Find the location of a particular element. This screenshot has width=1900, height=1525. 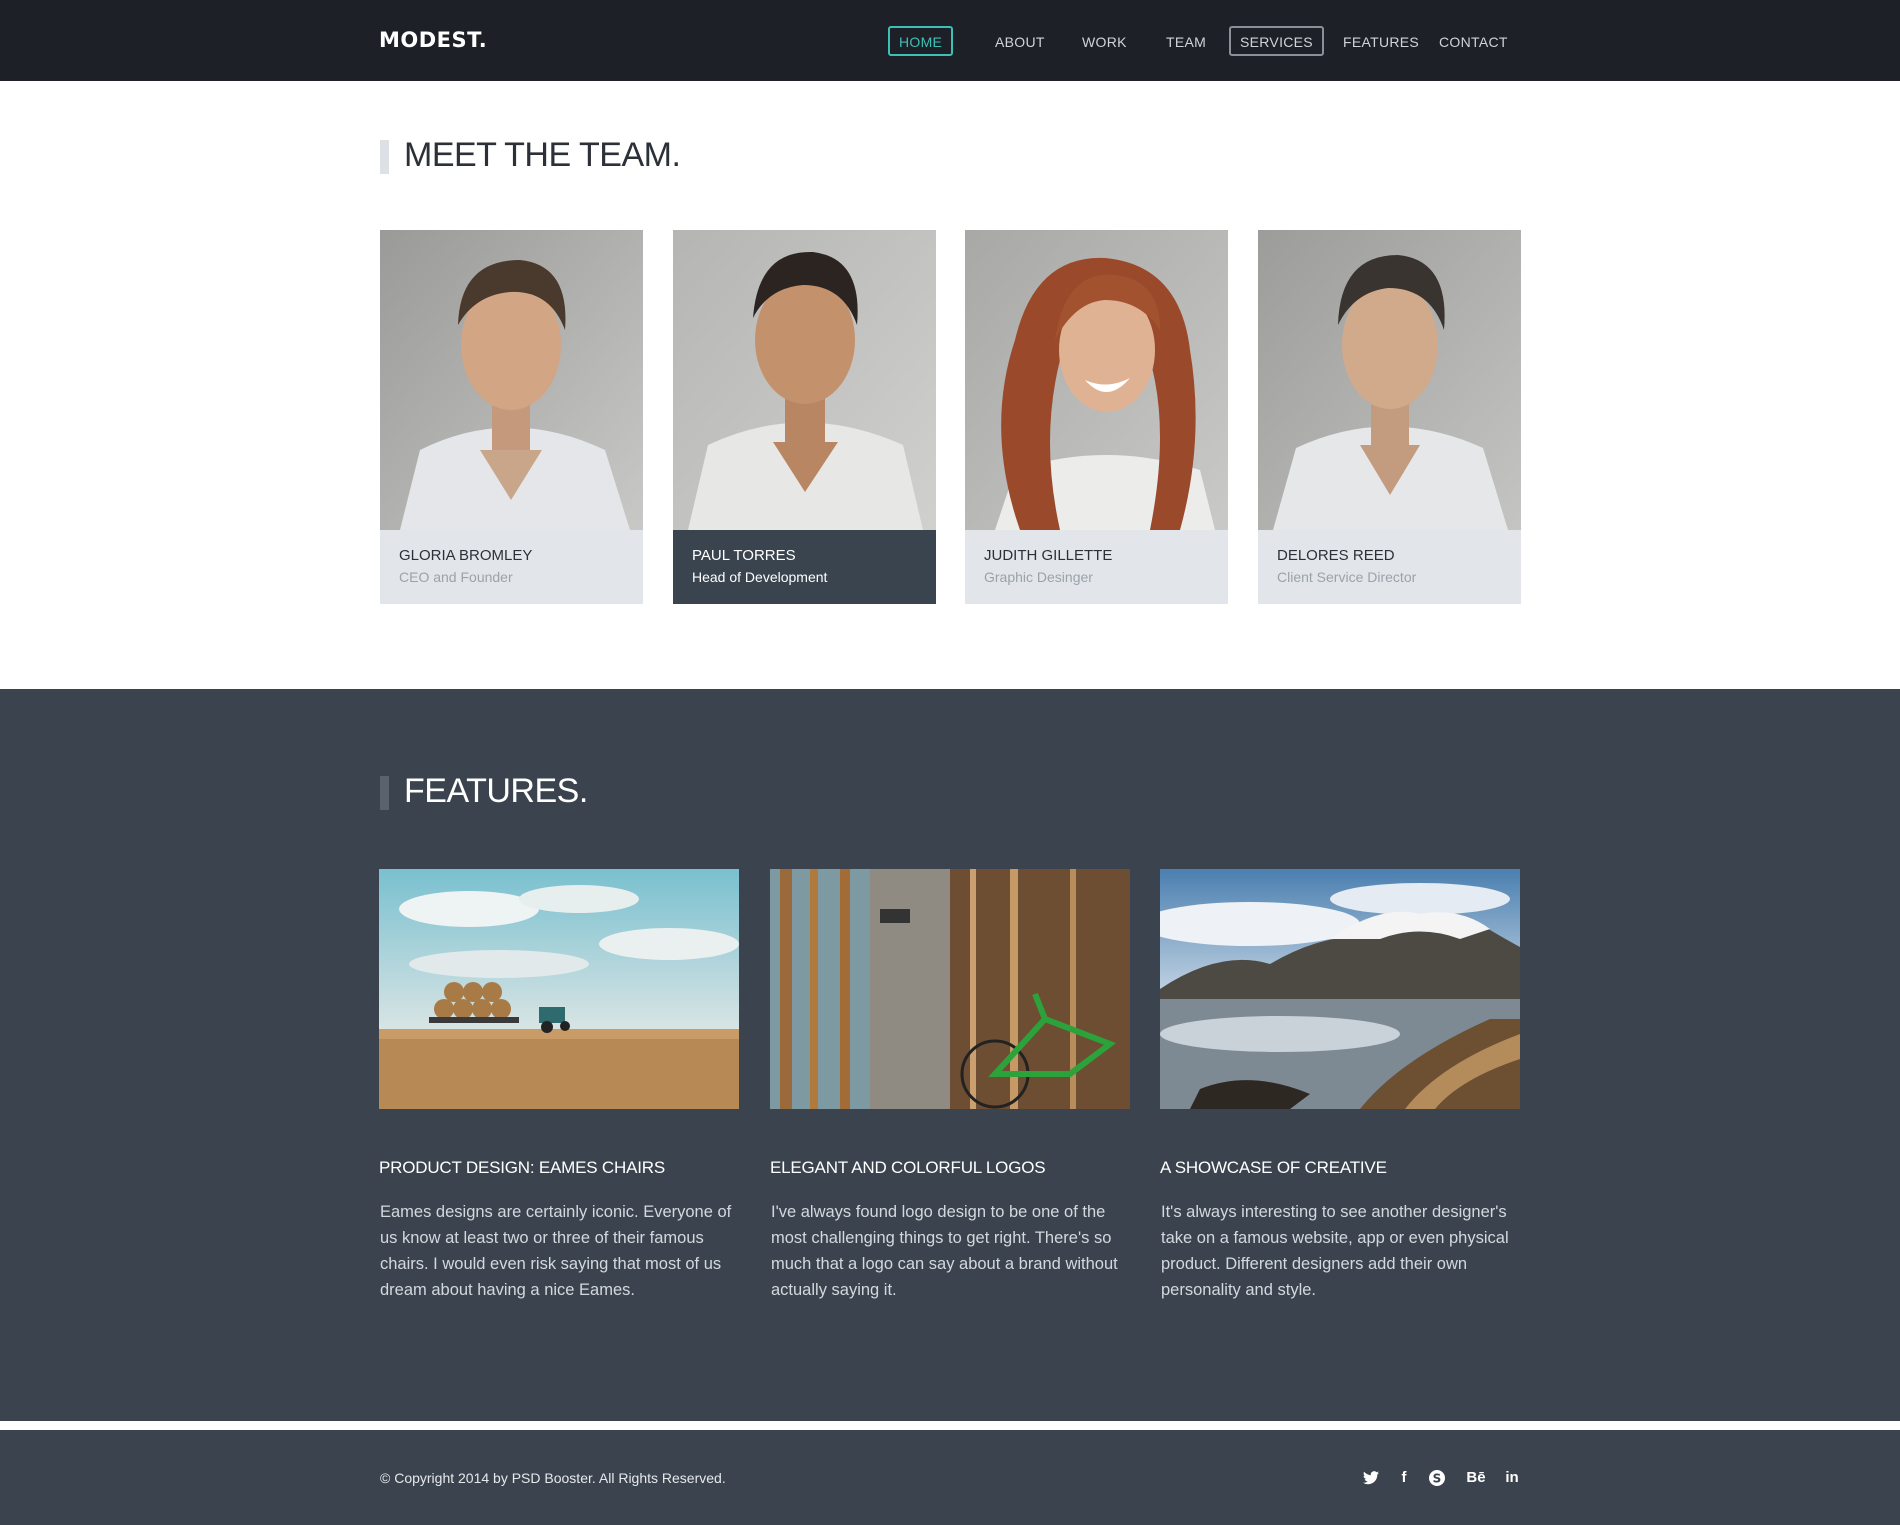

team-caption: GLORIA BROMLEY CEO and Founder is located at coordinates (511, 567).